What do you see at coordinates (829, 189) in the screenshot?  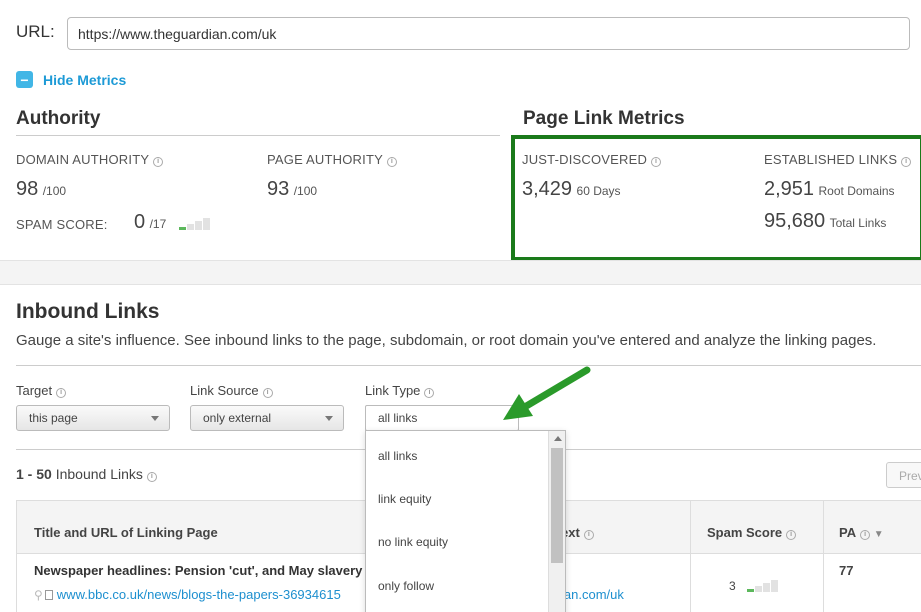 I see `root-domains-value: 2,951 Root Domains` at bounding box center [829, 189].